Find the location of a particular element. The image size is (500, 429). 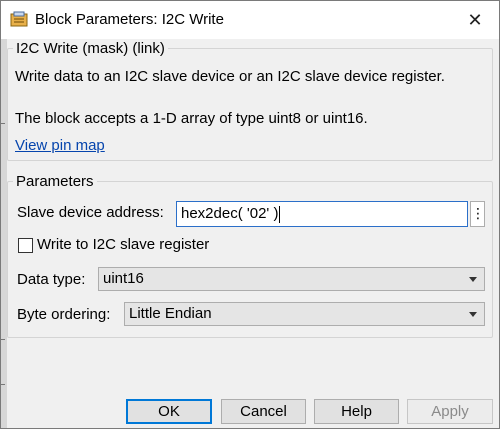

mask-header: I2C Write (mask) (link) is located at coordinates (90, 48).